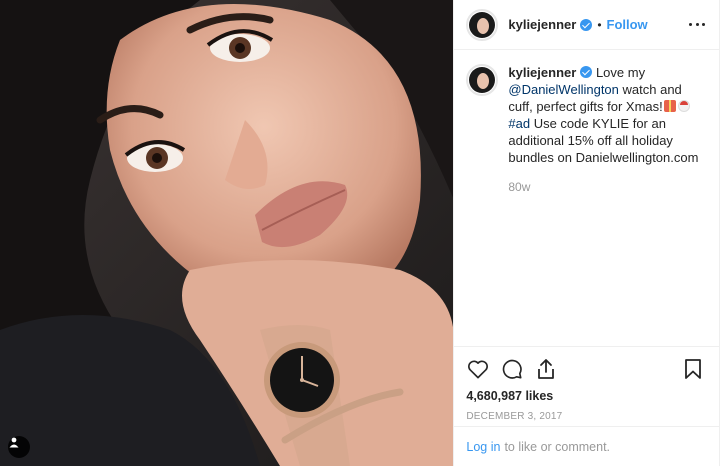 This screenshot has height=466, width=720. I want to click on header-username: kyliejenner, so click(542, 24).